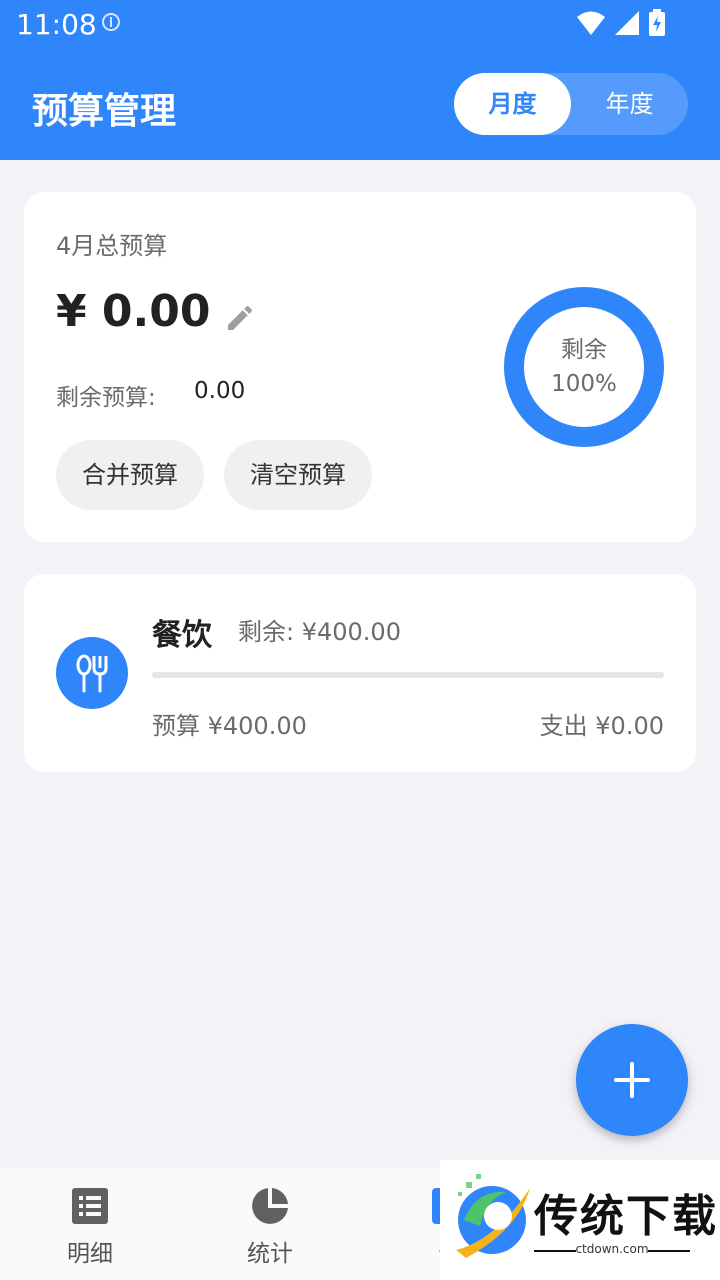 The width and height of the screenshot is (720, 1280). I want to click on edit-icon, so click(240, 318).